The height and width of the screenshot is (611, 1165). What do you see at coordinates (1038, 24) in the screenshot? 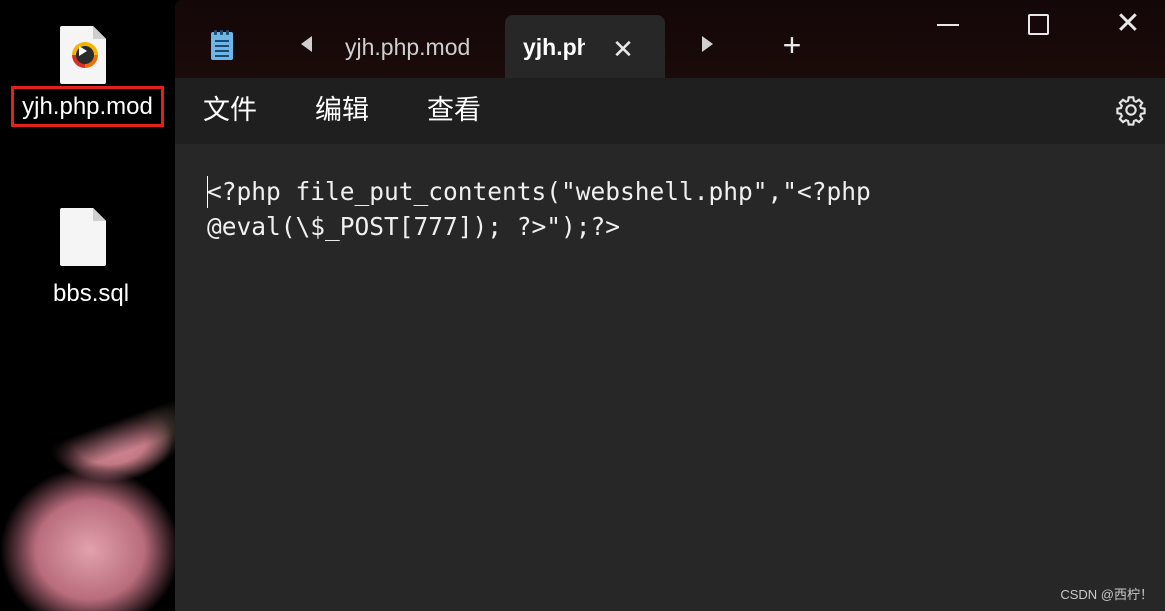
I see `maximize-button` at bounding box center [1038, 24].